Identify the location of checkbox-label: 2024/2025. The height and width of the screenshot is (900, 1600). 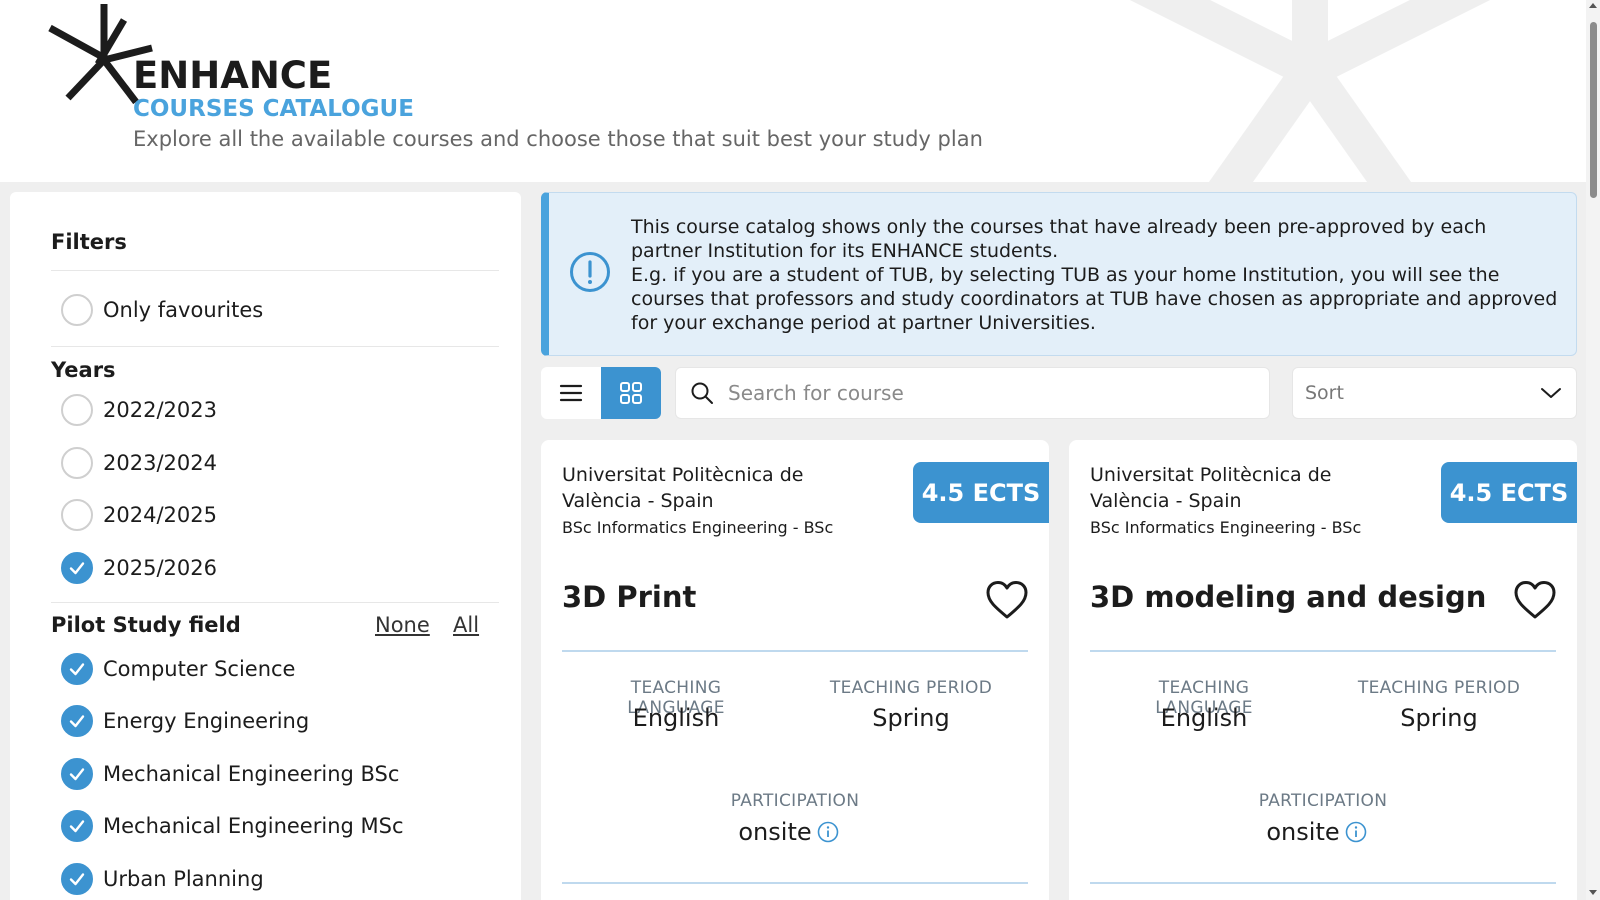
(160, 515).